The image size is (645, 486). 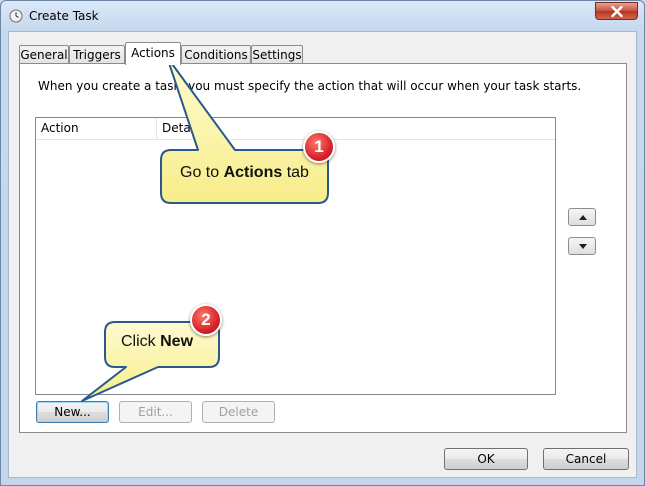 I want to click on triangle-up-icon, so click(x=583, y=217).